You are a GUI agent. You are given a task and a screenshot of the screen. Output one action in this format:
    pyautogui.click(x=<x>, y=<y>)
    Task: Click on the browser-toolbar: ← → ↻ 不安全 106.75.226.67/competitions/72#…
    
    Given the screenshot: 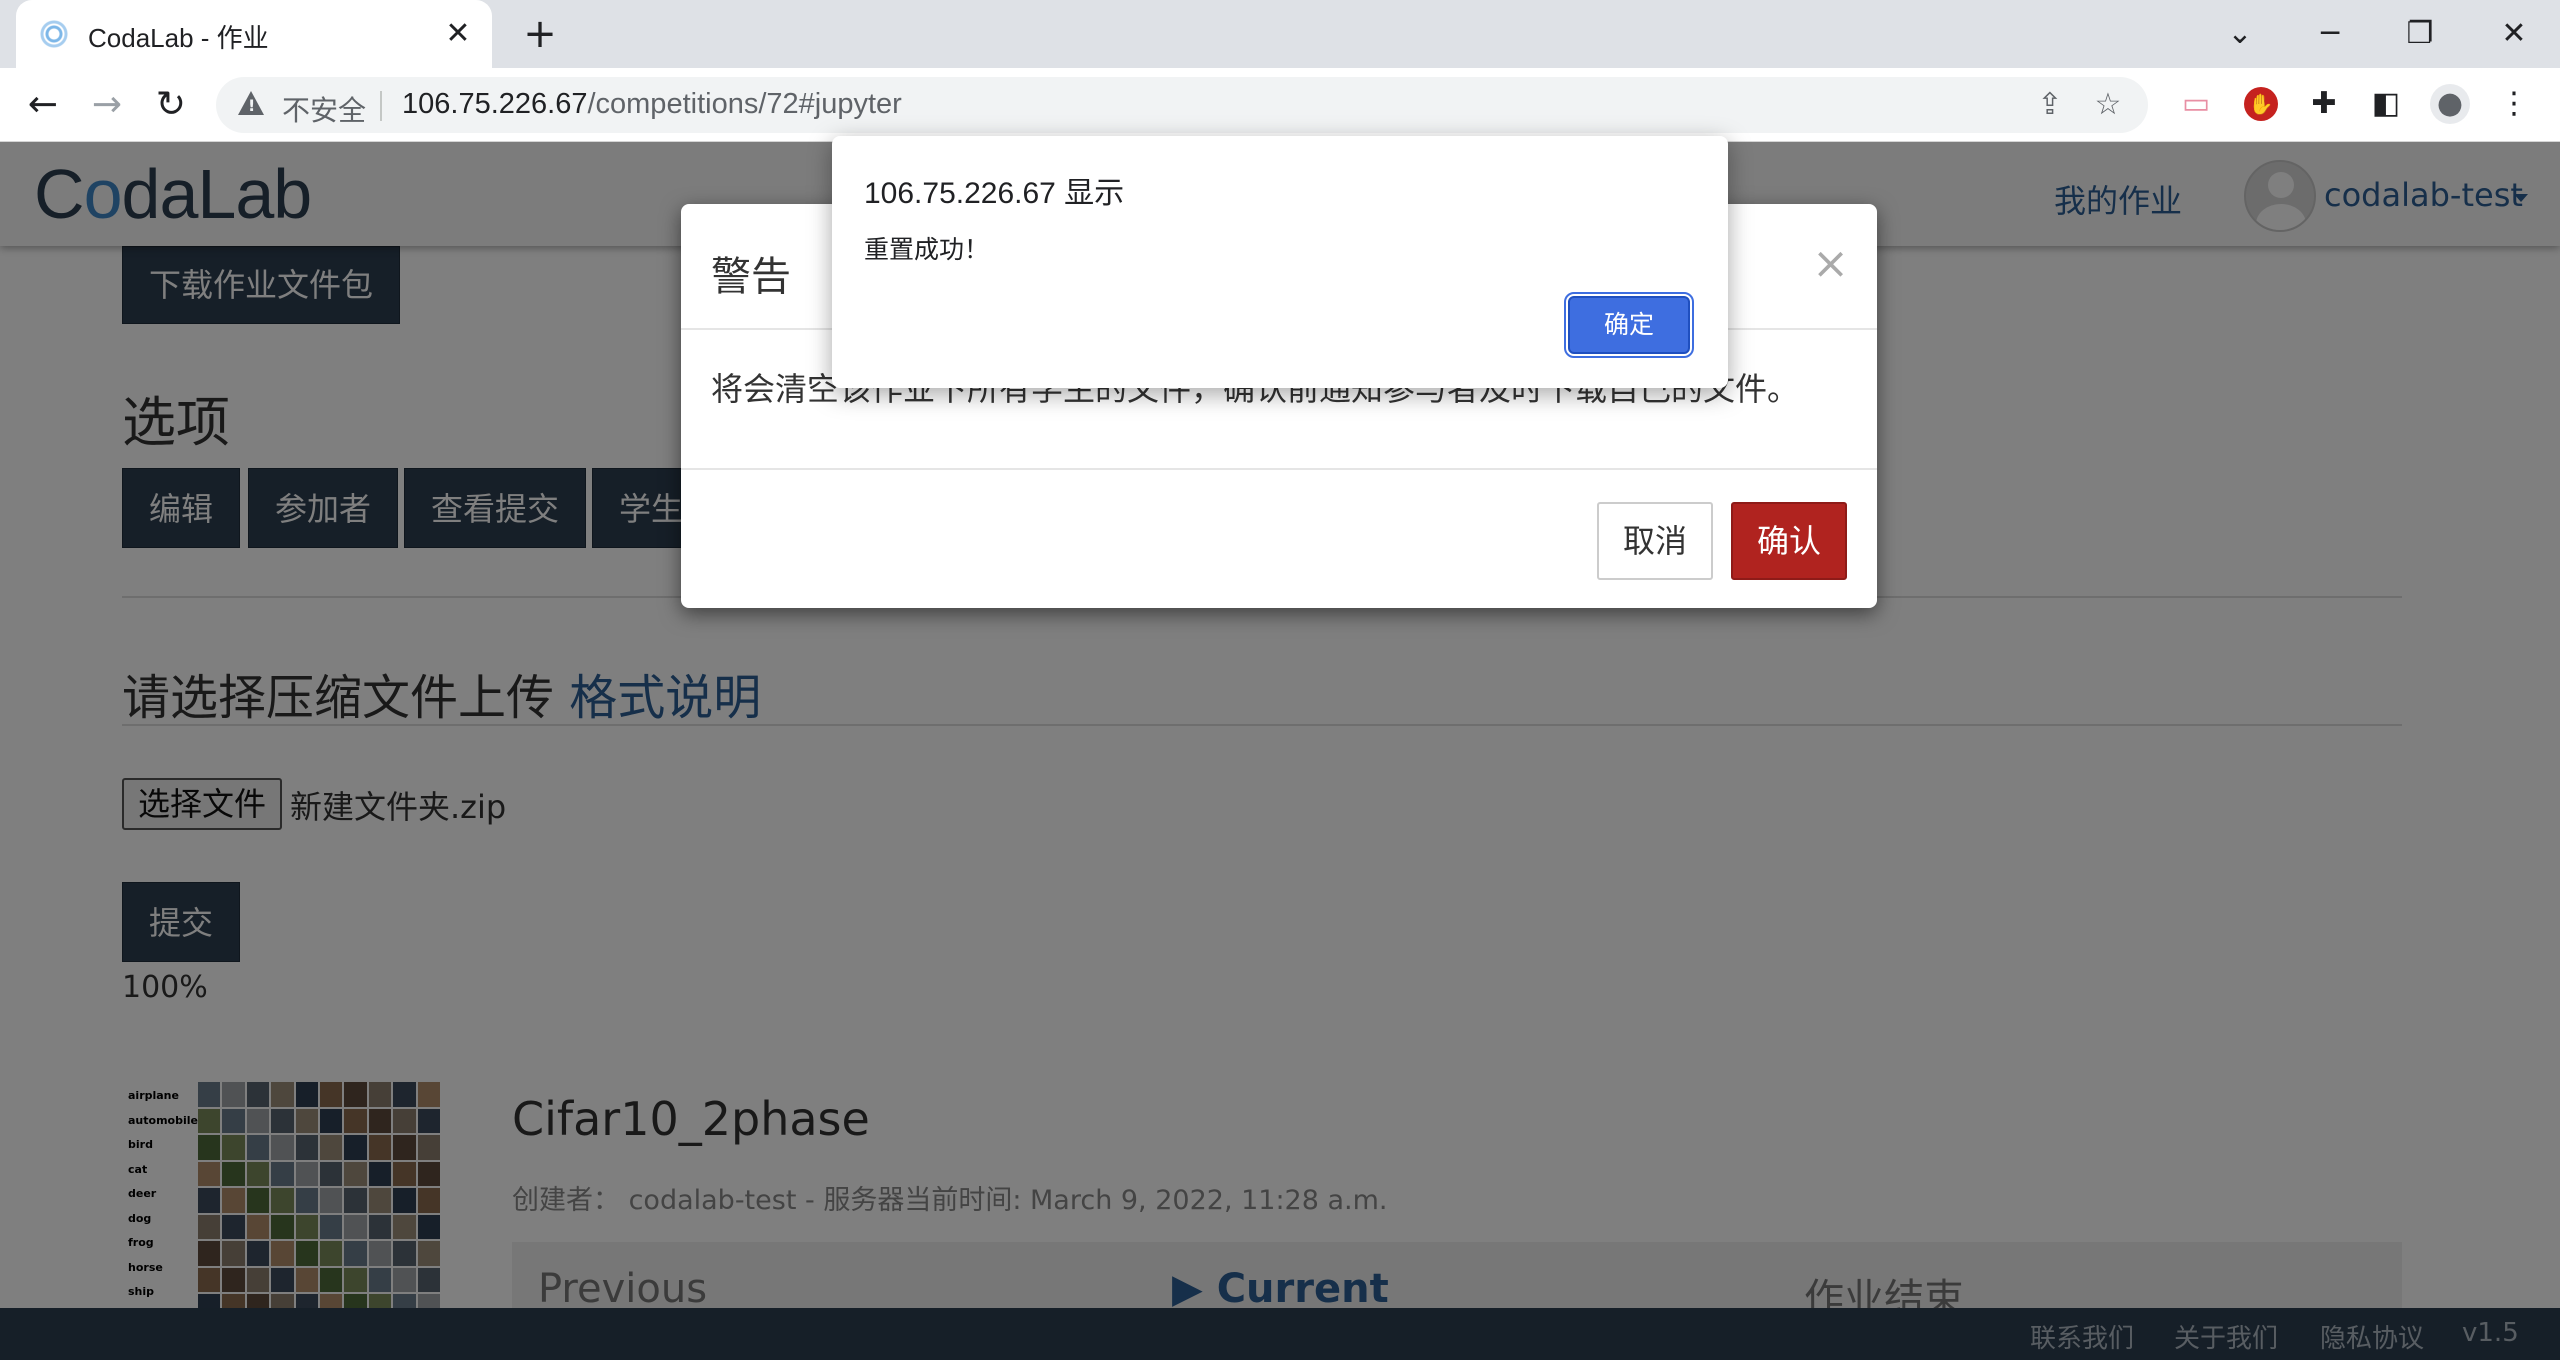 What is the action you would take?
    pyautogui.click(x=1280, y=105)
    